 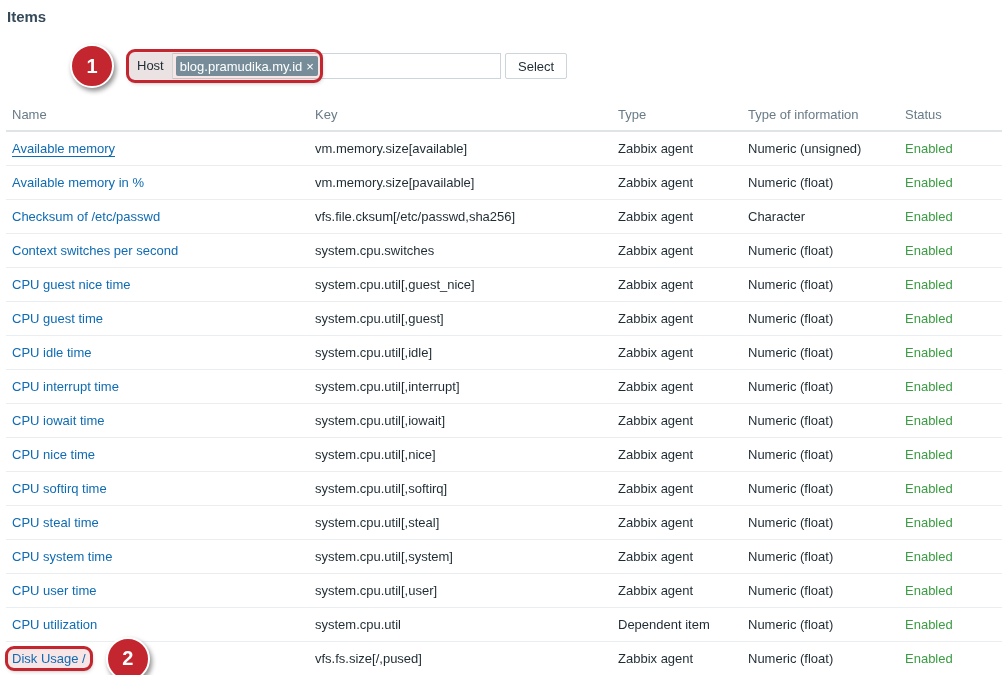 What do you see at coordinates (95, 250) in the screenshot?
I see `item-link: Context switches per second` at bounding box center [95, 250].